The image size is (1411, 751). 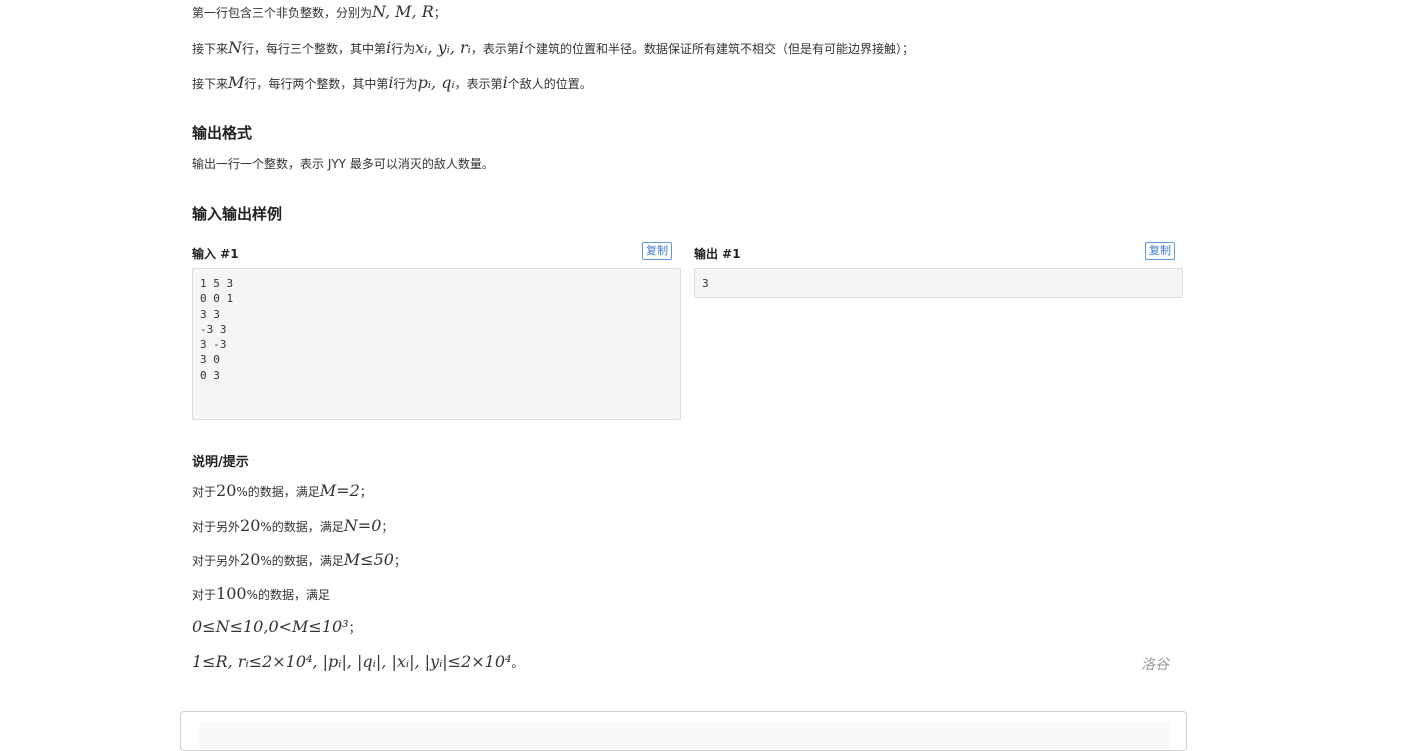 What do you see at coordinates (339, 490) in the screenshot?
I see `math: M=2` at bounding box center [339, 490].